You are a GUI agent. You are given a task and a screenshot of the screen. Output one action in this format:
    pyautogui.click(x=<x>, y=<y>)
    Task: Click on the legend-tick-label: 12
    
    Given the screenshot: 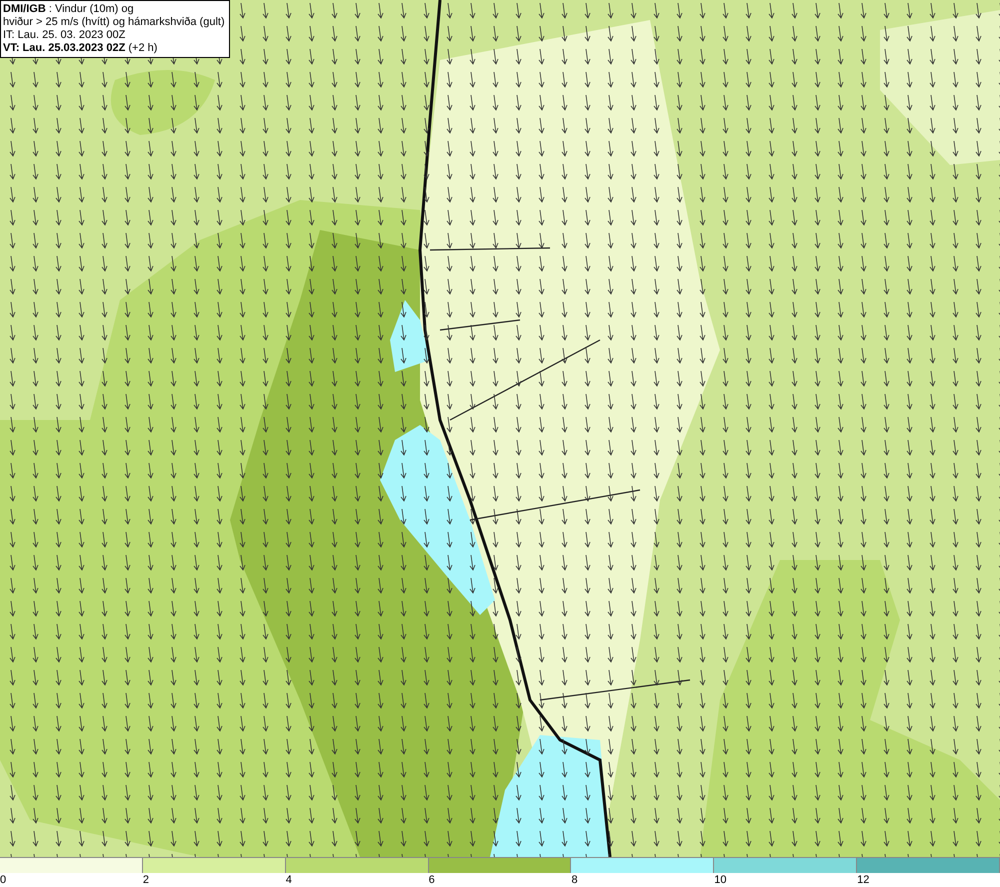 What is the action you would take?
    pyautogui.click(x=863, y=880)
    